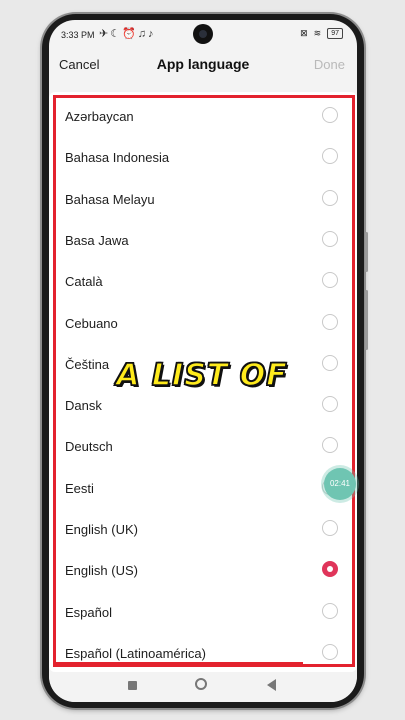 The height and width of the screenshot is (720, 405). What do you see at coordinates (203, 570) in the screenshot?
I see `language-row: English (US)` at bounding box center [203, 570].